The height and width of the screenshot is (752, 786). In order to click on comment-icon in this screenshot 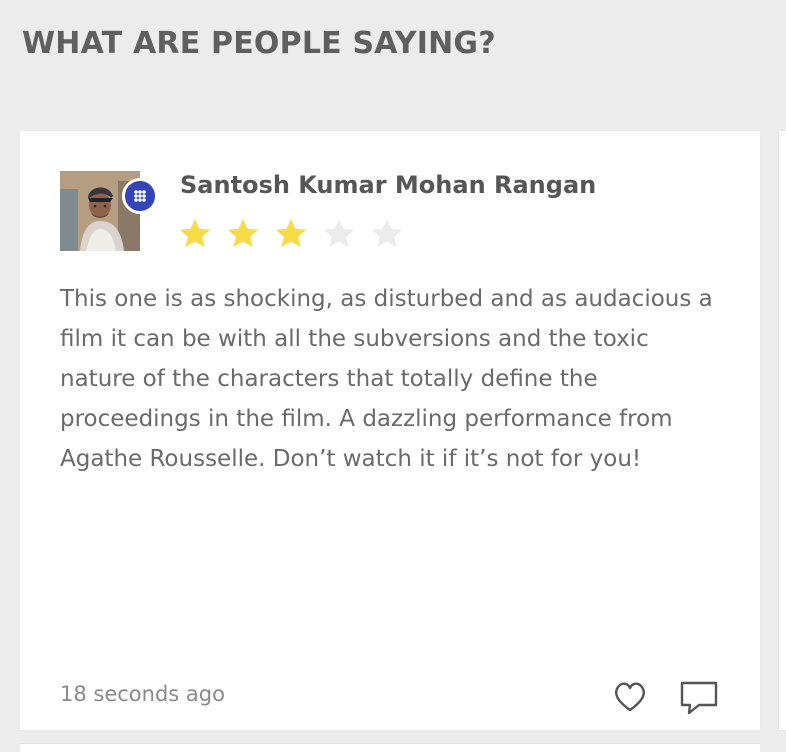, I will do `click(699, 698)`.